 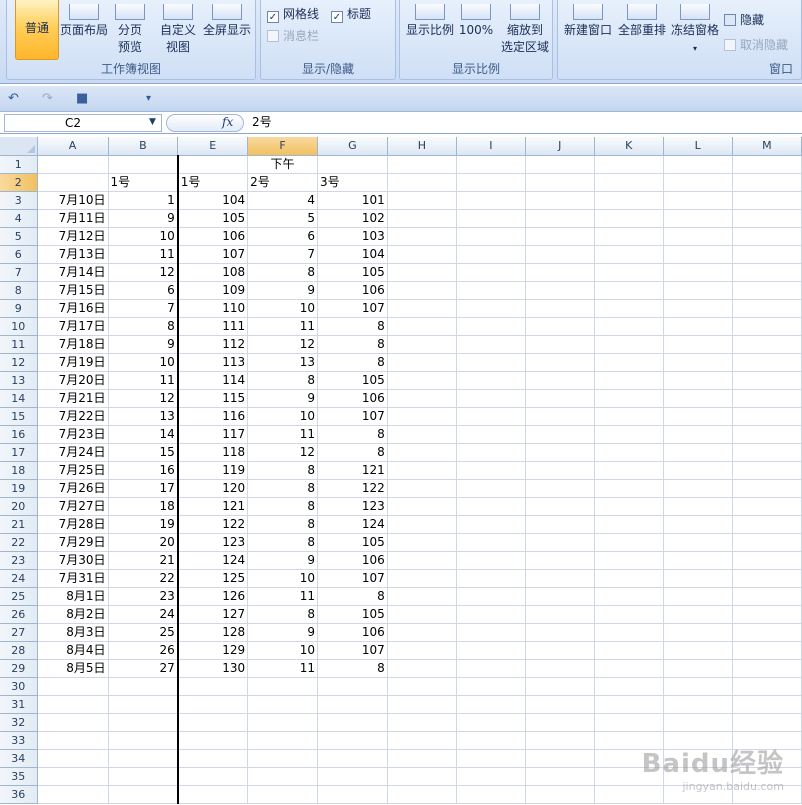 I want to click on cell-m1, so click(x=767, y=164).